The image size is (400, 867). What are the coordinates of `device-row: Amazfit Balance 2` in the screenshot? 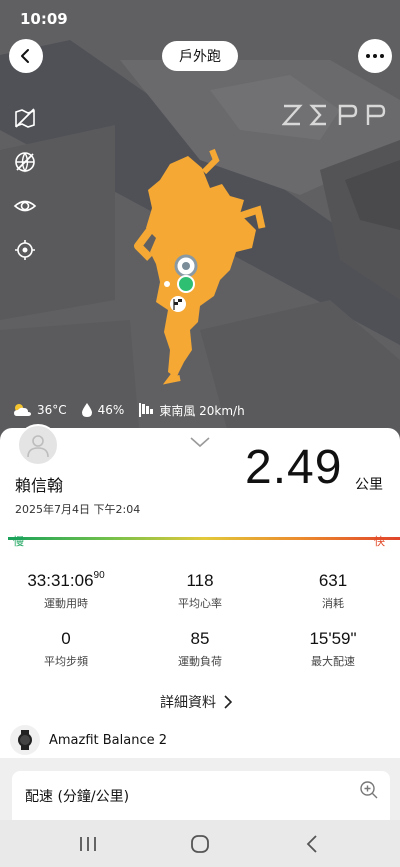 It's located at (88, 740).